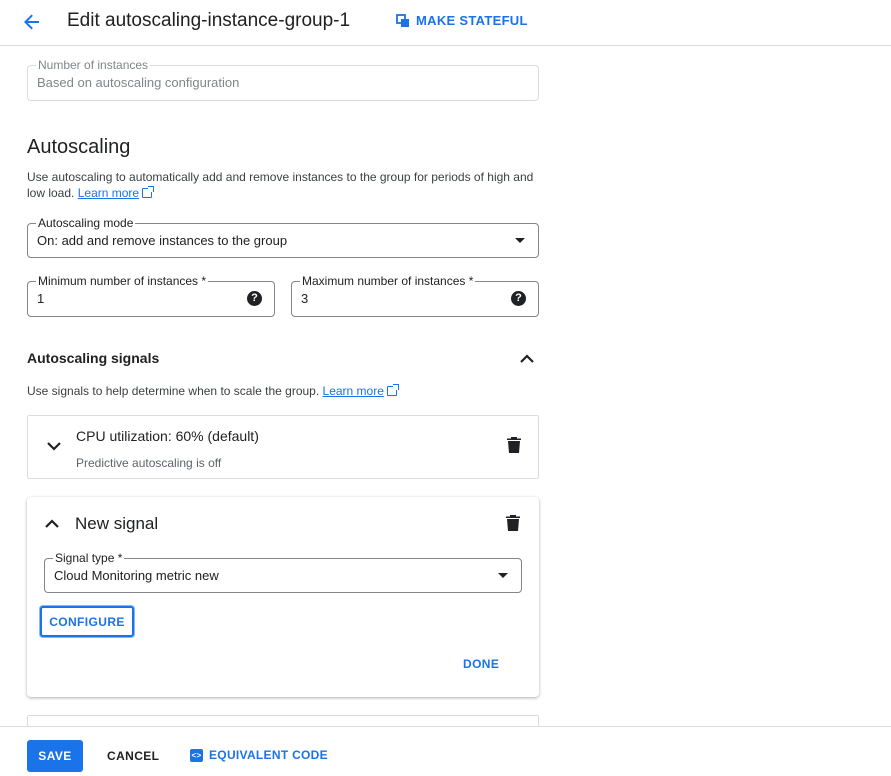  I want to click on equivalent-code-button: <> EQUIVALENT CODE, so click(259, 755).